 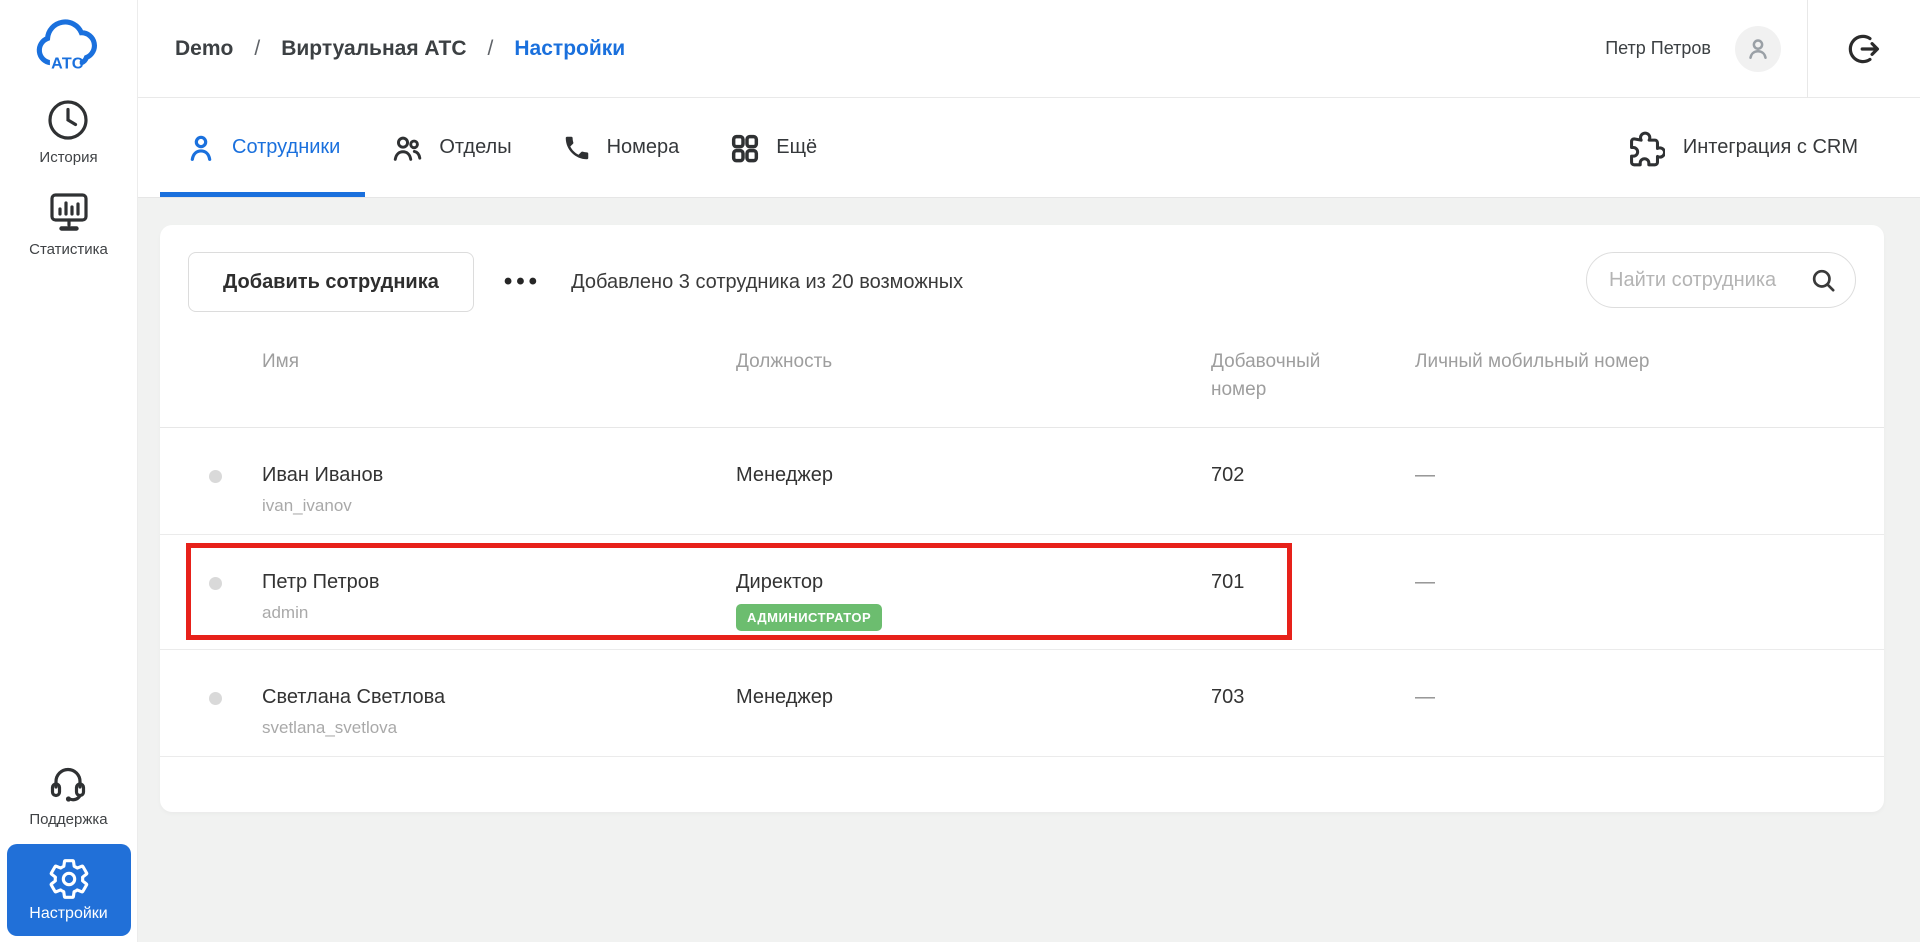 I want to click on search-icon, so click(x=1823, y=280).